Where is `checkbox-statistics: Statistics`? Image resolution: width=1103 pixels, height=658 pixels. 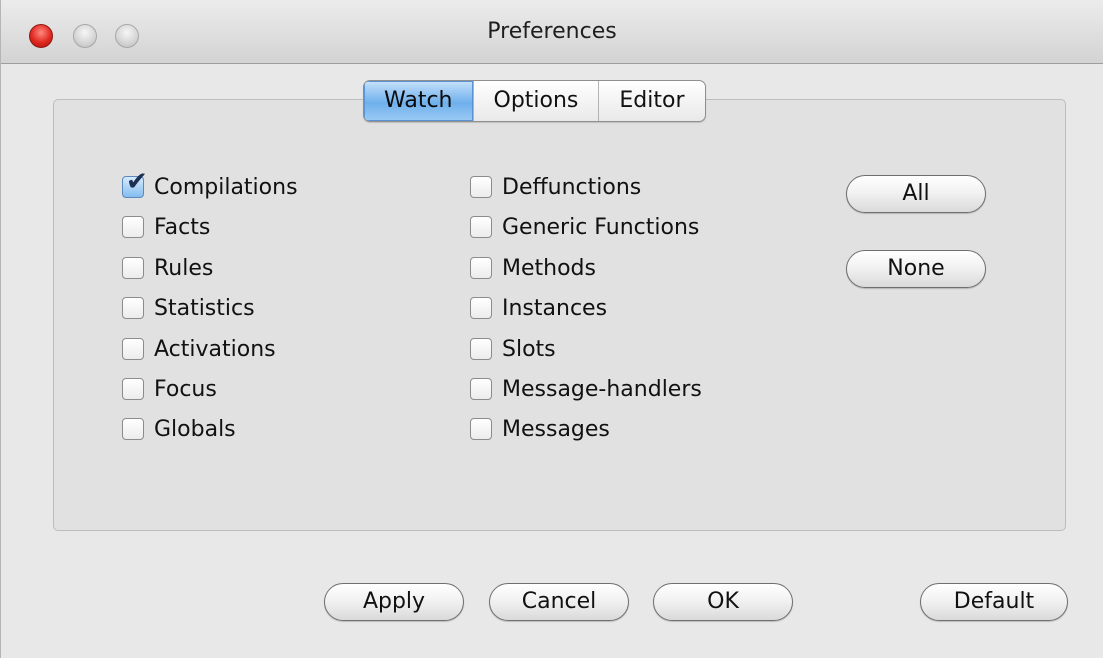 checkbox-statistics: Statistics is located at coordinates (188, 308).